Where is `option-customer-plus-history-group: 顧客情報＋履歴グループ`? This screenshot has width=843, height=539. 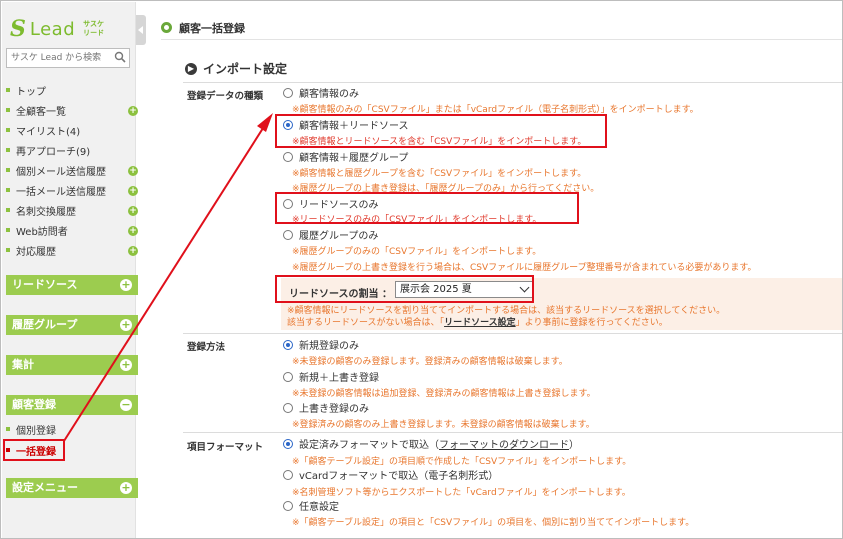
option-customer-plus-history-group: 顧客情報＋履歴グループ is located at coordinates (345, 156).